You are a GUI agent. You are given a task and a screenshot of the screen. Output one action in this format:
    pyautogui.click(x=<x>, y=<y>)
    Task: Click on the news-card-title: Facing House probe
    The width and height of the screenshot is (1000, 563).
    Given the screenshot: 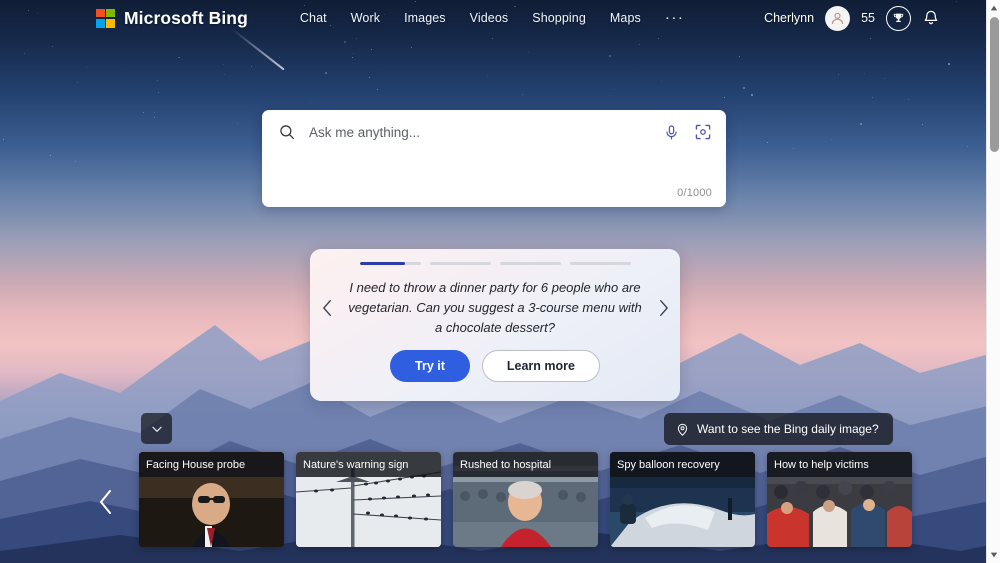 What is the action you would take?
    pyautogui.click(x=211, y=464)
    